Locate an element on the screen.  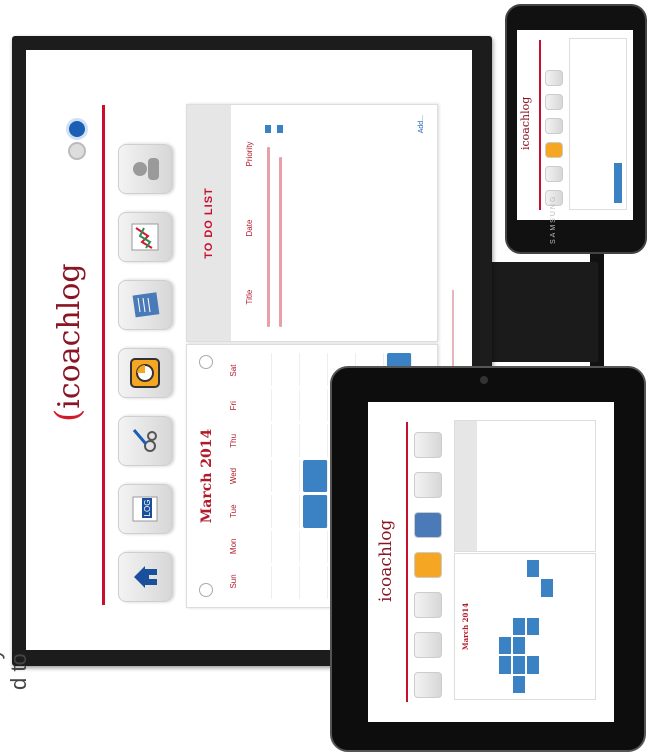
phone-brand: SAMSUNG is located at coordinates (553, 219).